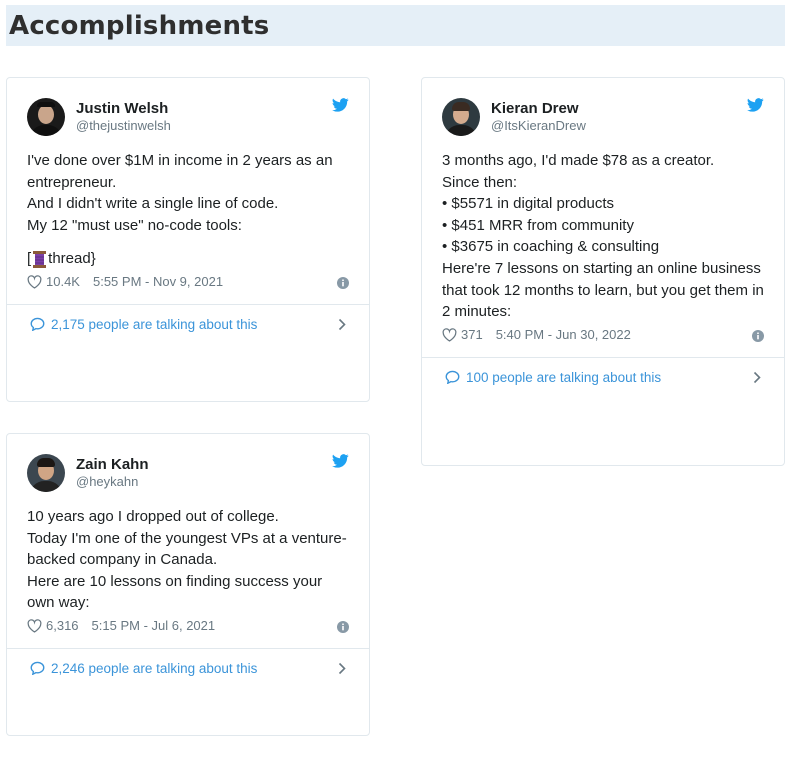 The width and height of the screenshot is (790, 765). What do you see at coordinates (472, 334) in the screenshot?
I see `like-count: 371` at bounding box center [472, 334].